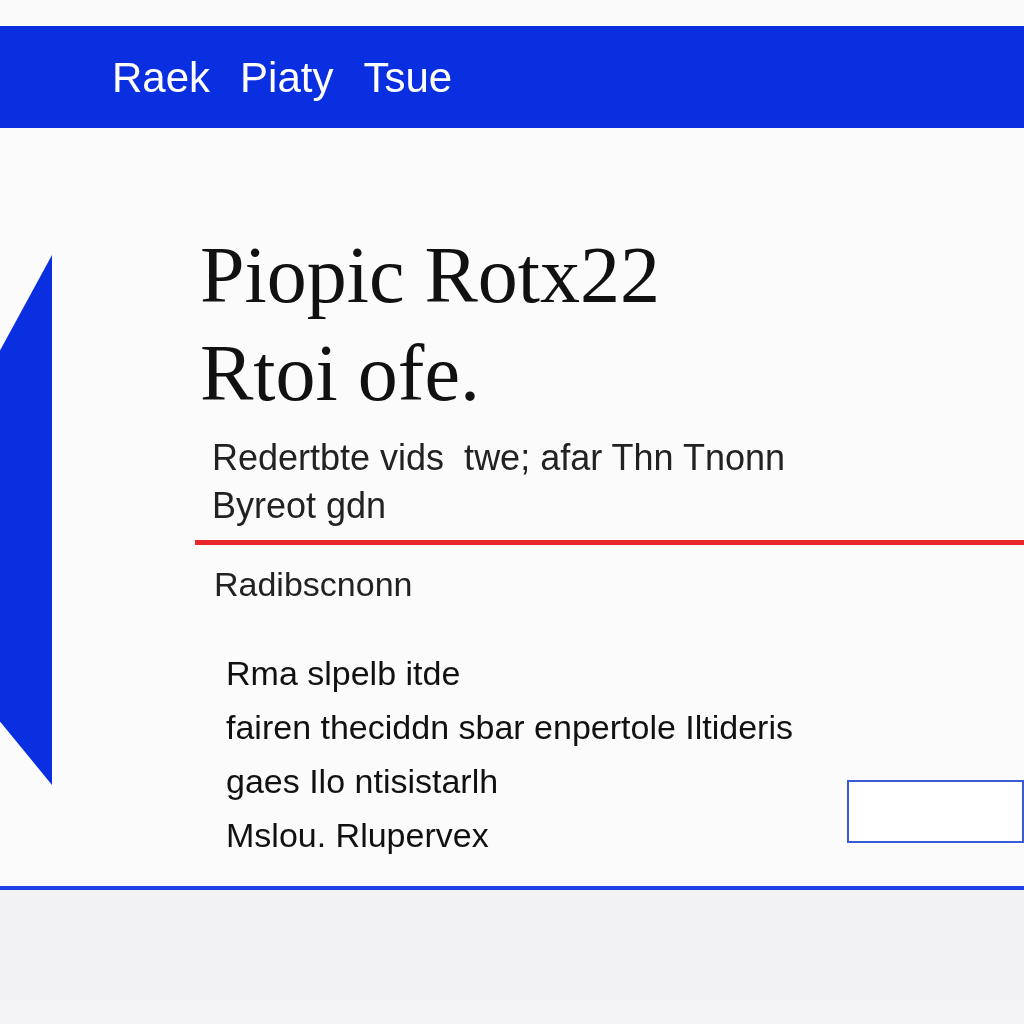 Image resolution: width=1024 pixels, height=1024 pixels. I want to click on intro-text: Redertbte vids twe; afar Thn Tnonn, so click(498, 458).